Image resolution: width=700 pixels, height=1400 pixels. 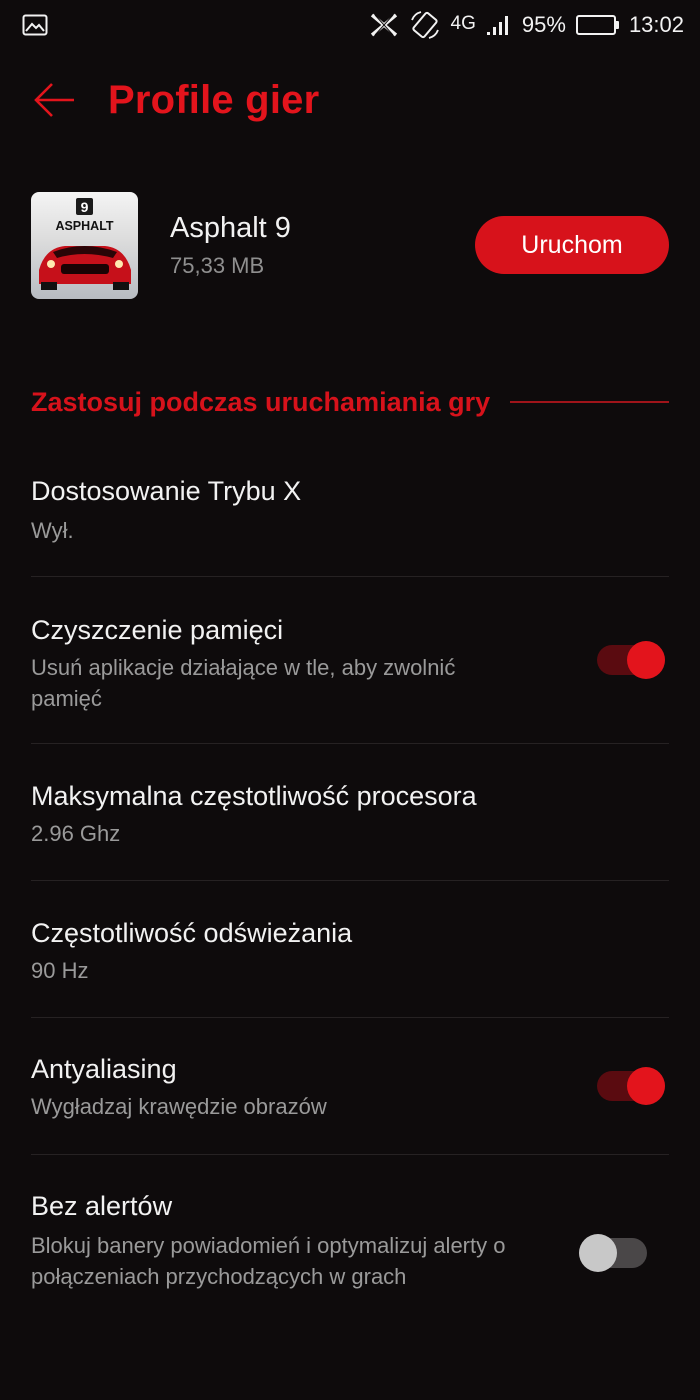 What do you see at coordinates (425, 25) in the screenshot?
I see `auto-rotate-icon` at bounding box center [425, 25].